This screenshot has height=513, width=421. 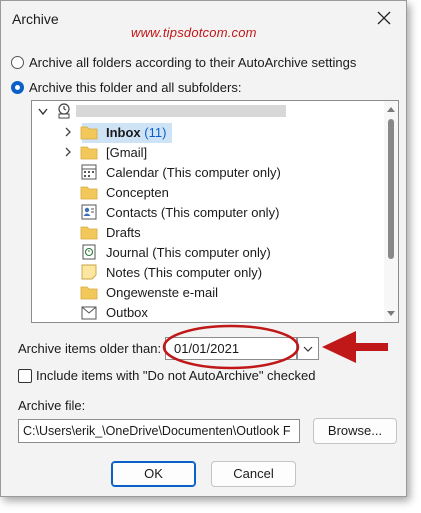 I want to click on highlight-ellipse, so click(x=231, y=347).